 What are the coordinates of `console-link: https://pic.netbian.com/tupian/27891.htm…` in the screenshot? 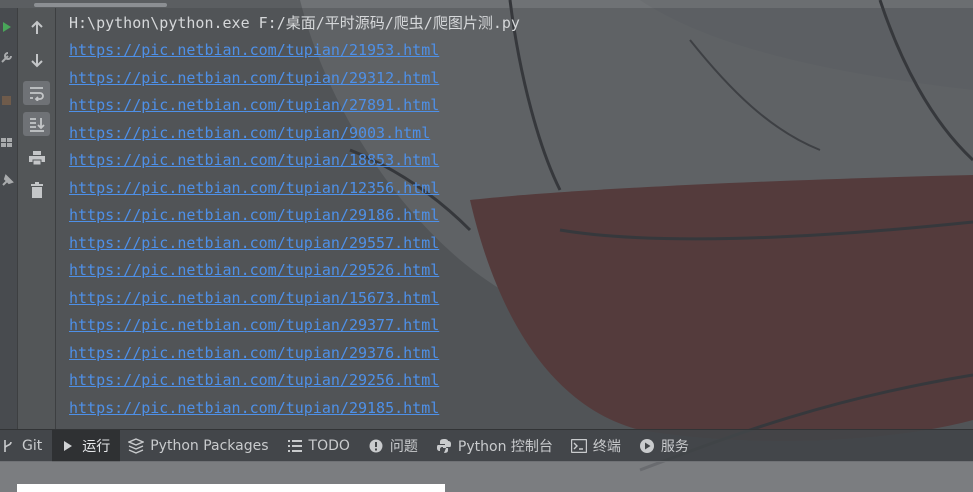 It's located at (254, 105).